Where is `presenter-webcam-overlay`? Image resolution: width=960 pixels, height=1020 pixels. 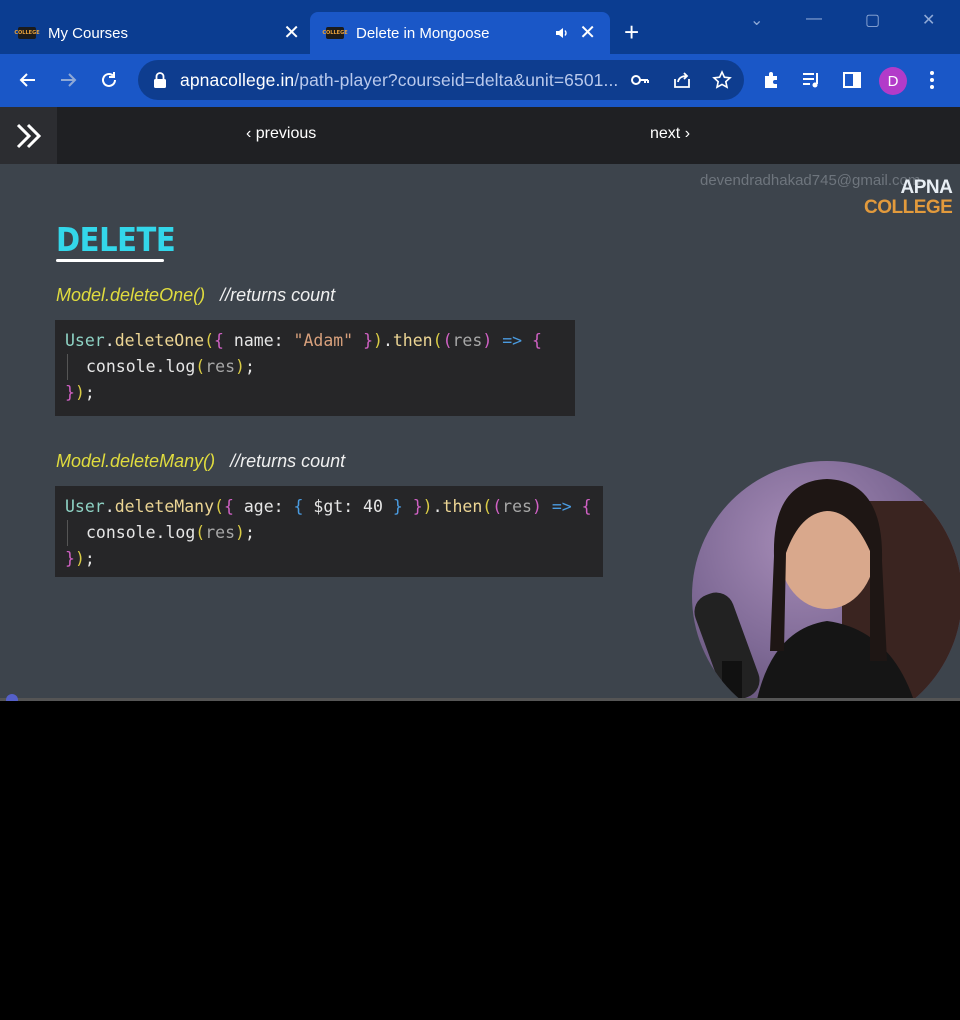 presenter-webcam-overlay is located at coordinates (826, 580).